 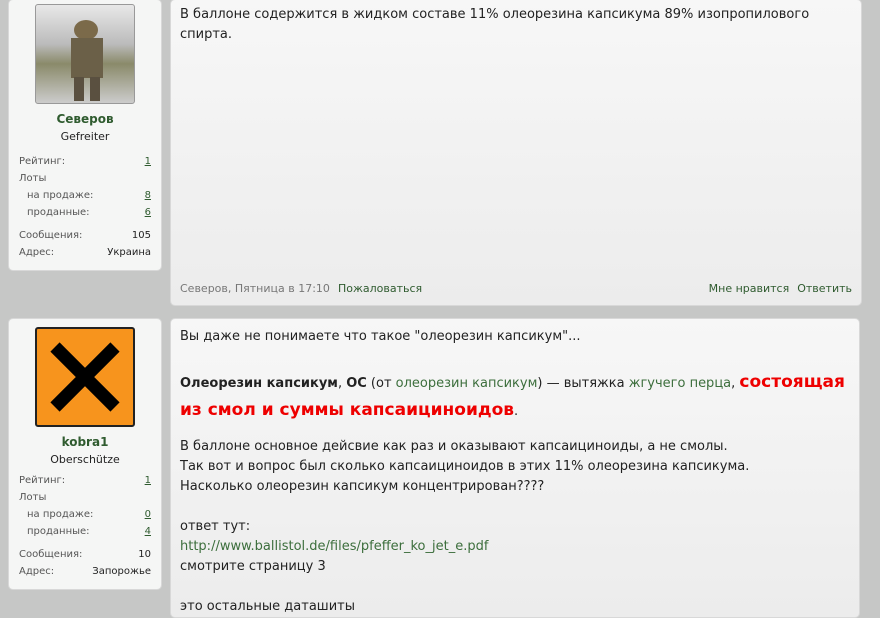 I want to click on user-rank: Gefreiter, so click(x=85, y=136).